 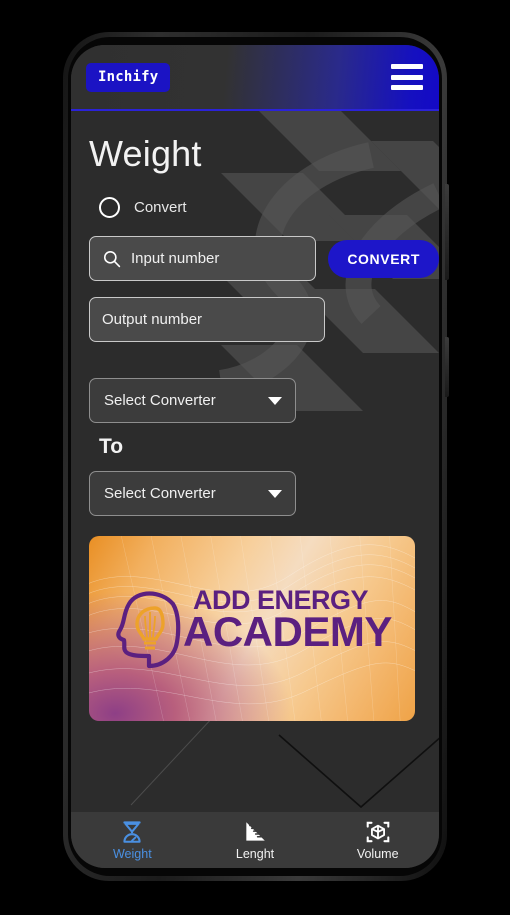 What do you see at coordinates (255, 831) in the screenshot?
I see `ruler-triangle-icon` at bounding box center [255, 831].